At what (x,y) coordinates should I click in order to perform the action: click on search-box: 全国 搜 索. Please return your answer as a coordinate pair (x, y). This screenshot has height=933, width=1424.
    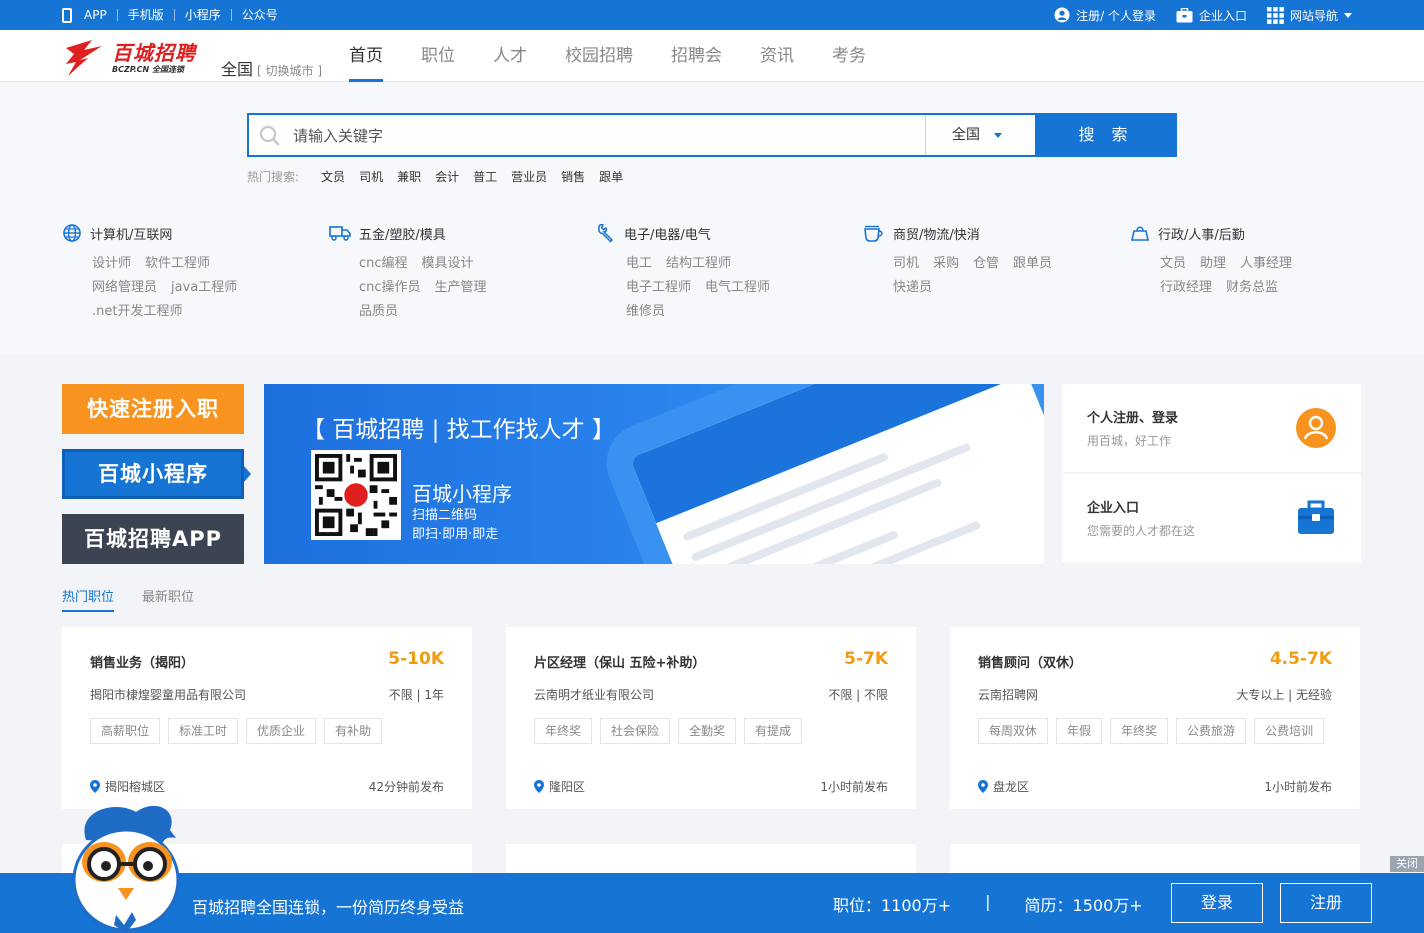
    Looking at the image, I should click on (712, 135).